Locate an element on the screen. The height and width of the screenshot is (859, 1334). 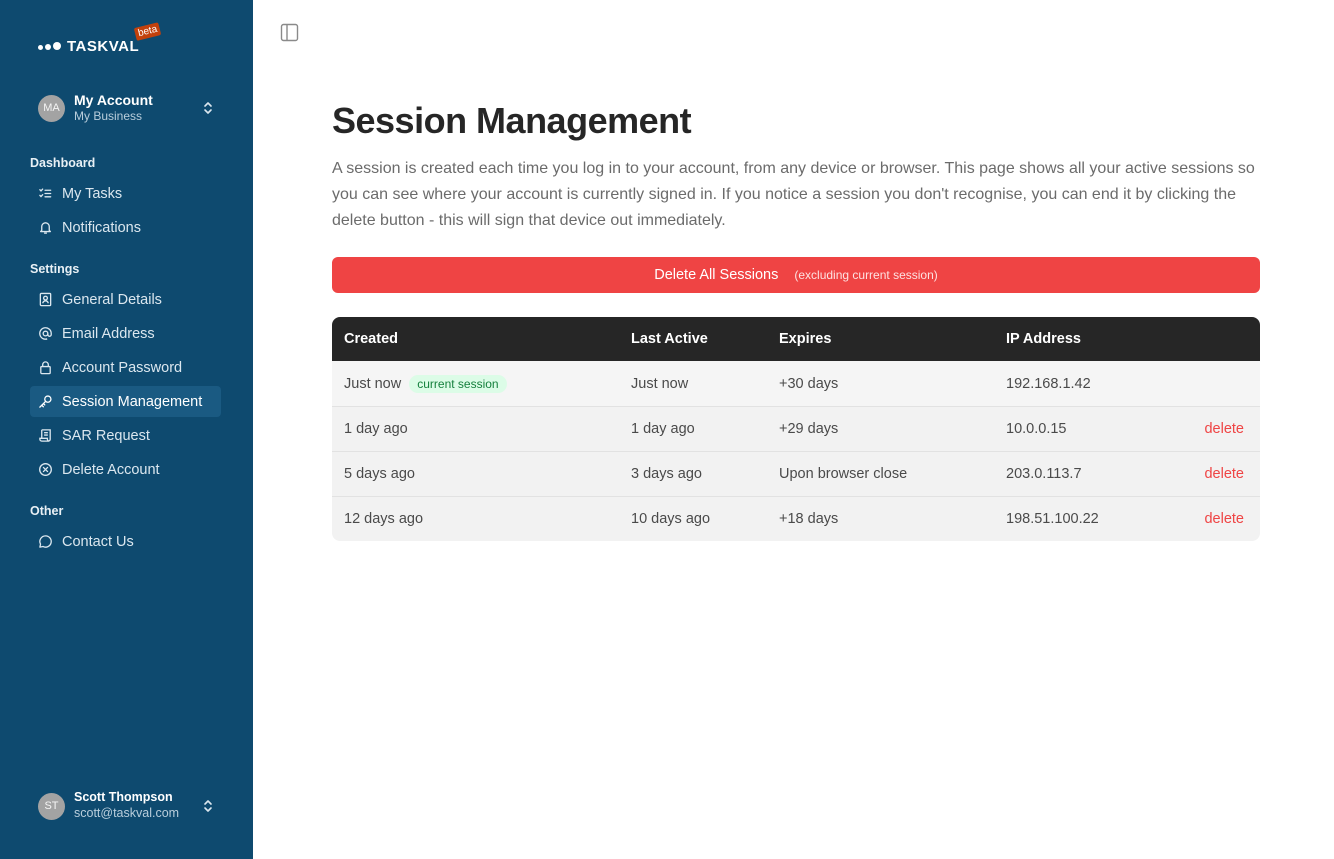
sidebar-toggle-icon is located at coordinates (289, 32).